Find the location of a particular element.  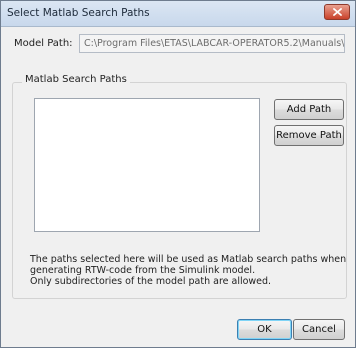

title-bar: Select Matlab Search Paths is located at coordinates (178, 14).